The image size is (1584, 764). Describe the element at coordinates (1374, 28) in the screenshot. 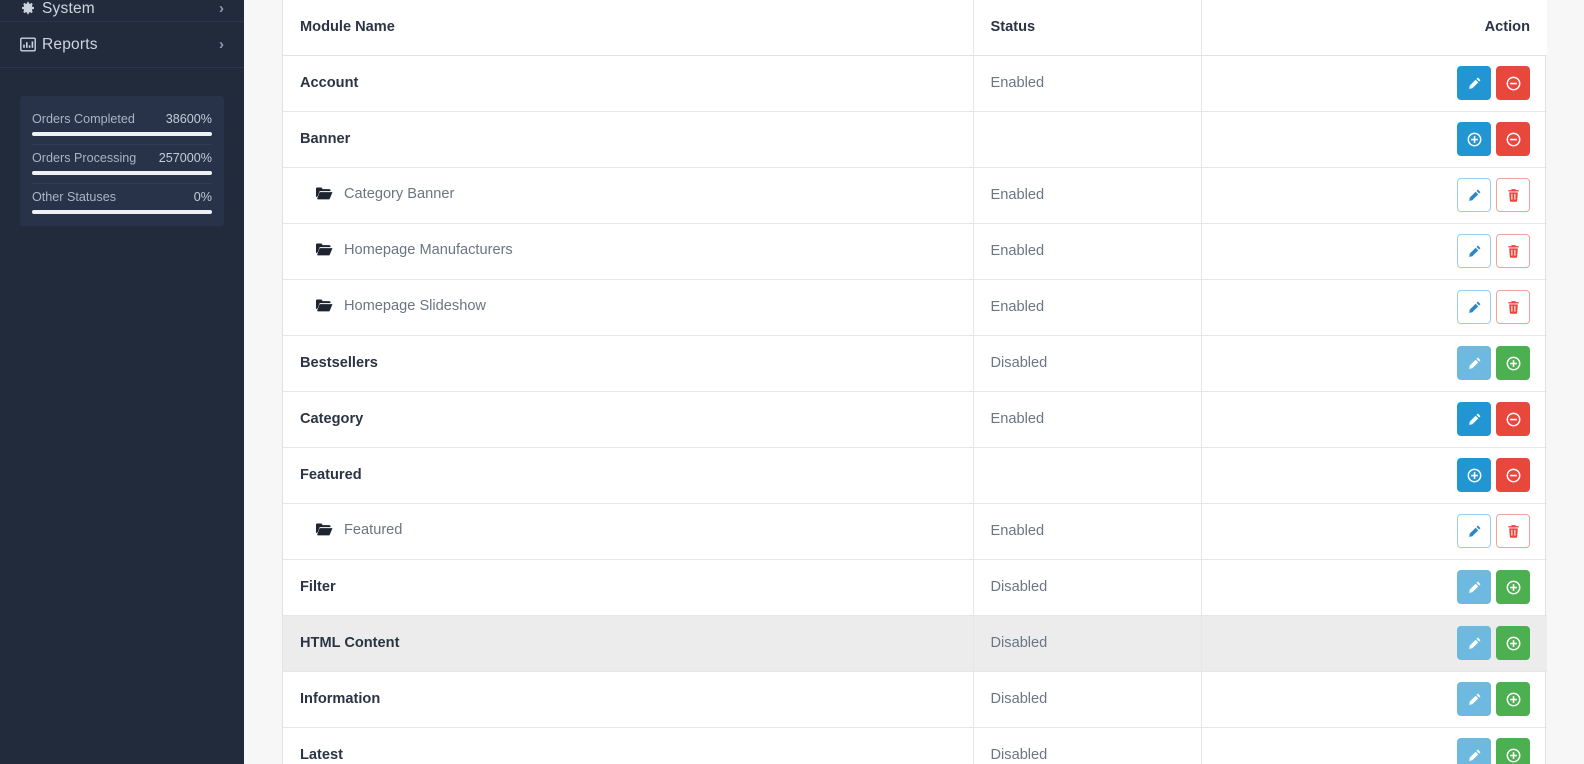

I see `column-header-action: Action` at that location.